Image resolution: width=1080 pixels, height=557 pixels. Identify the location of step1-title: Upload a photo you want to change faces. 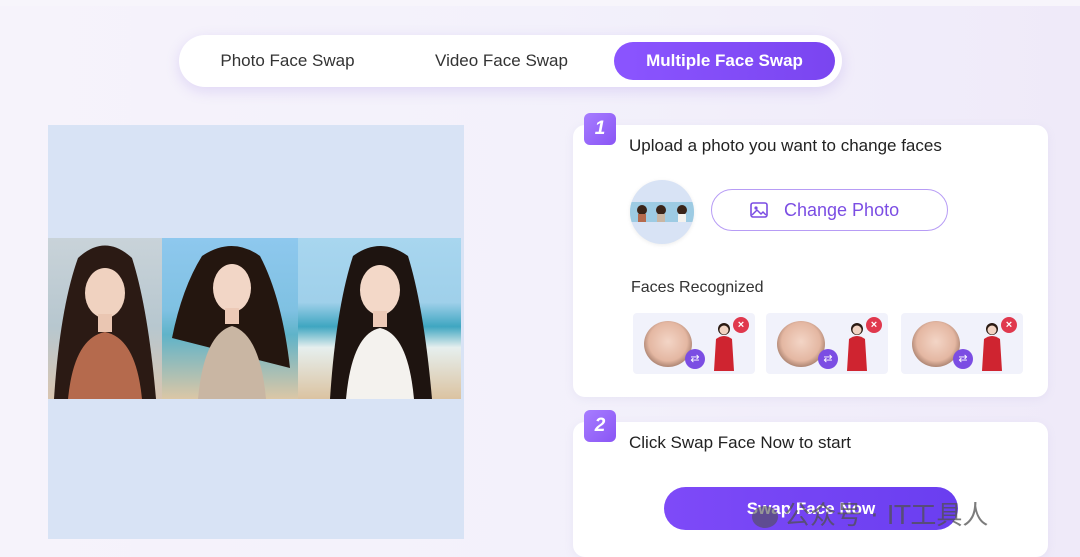
(785, 145).